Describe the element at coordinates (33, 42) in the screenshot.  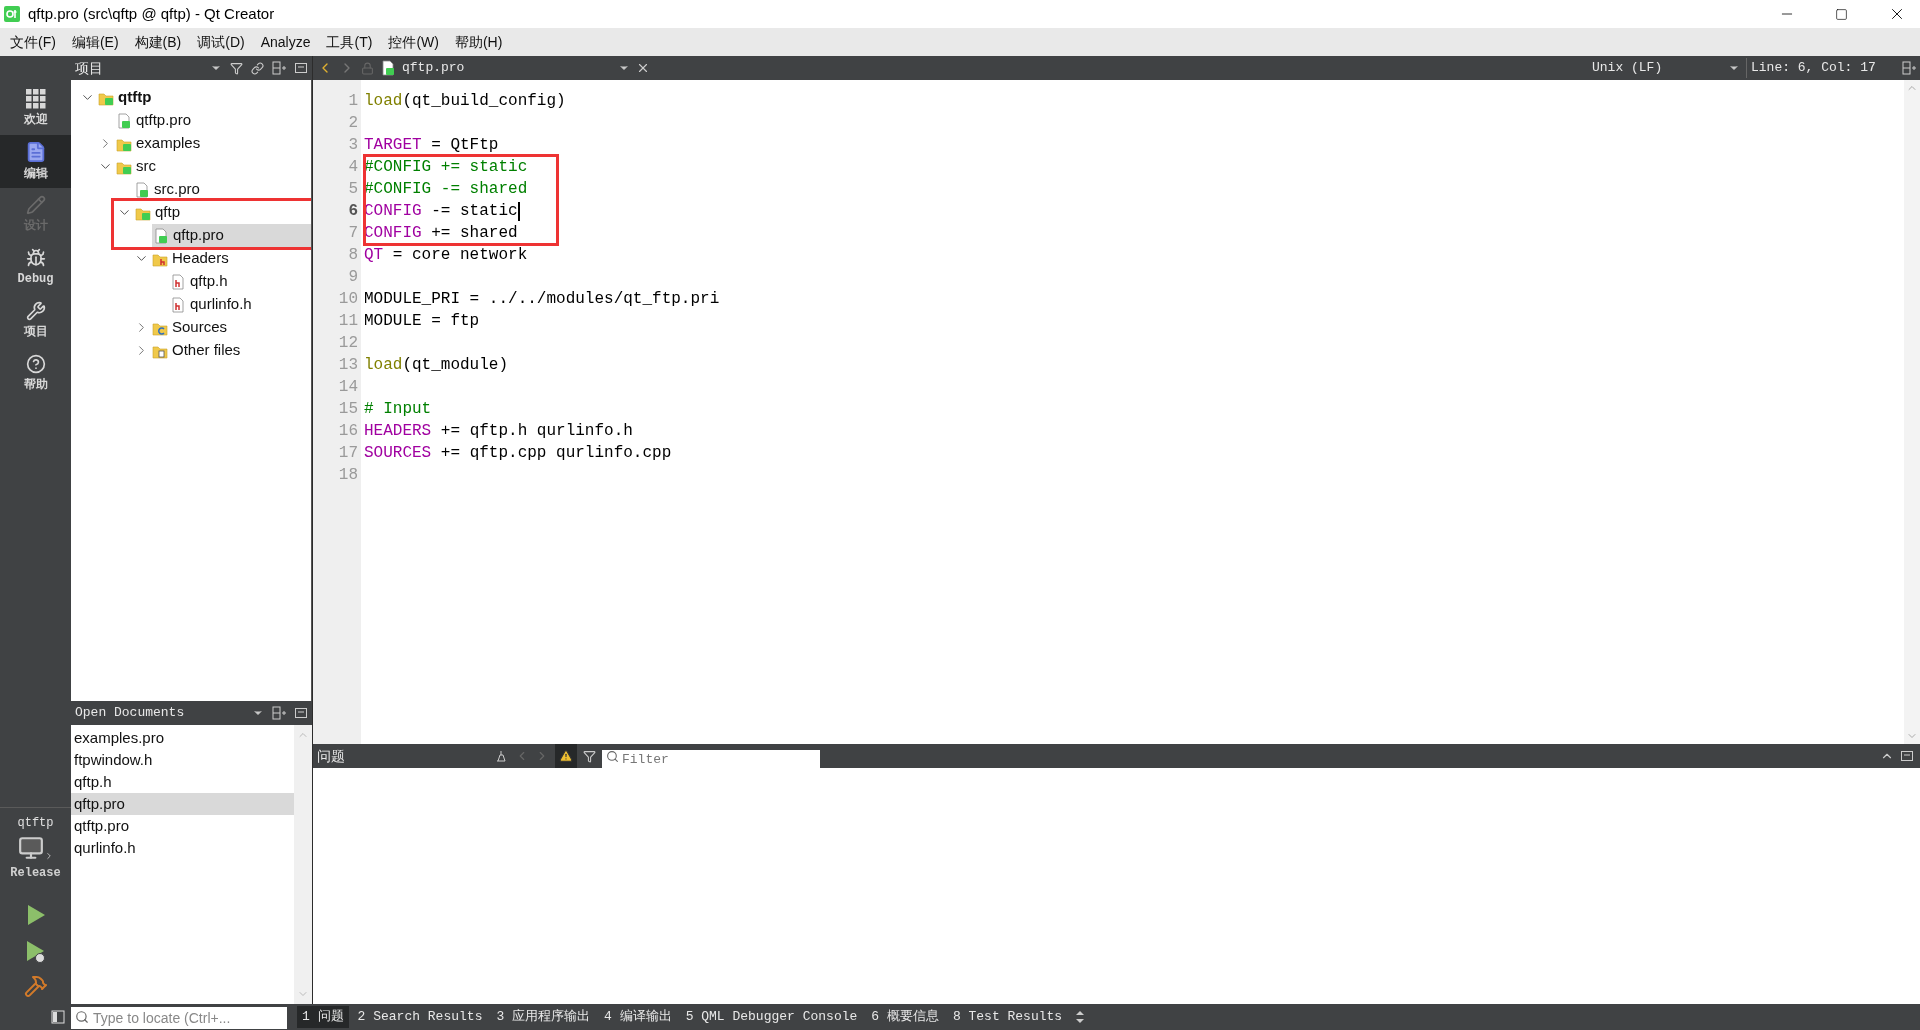
I see `menu-item: 文件(F)` at that location.